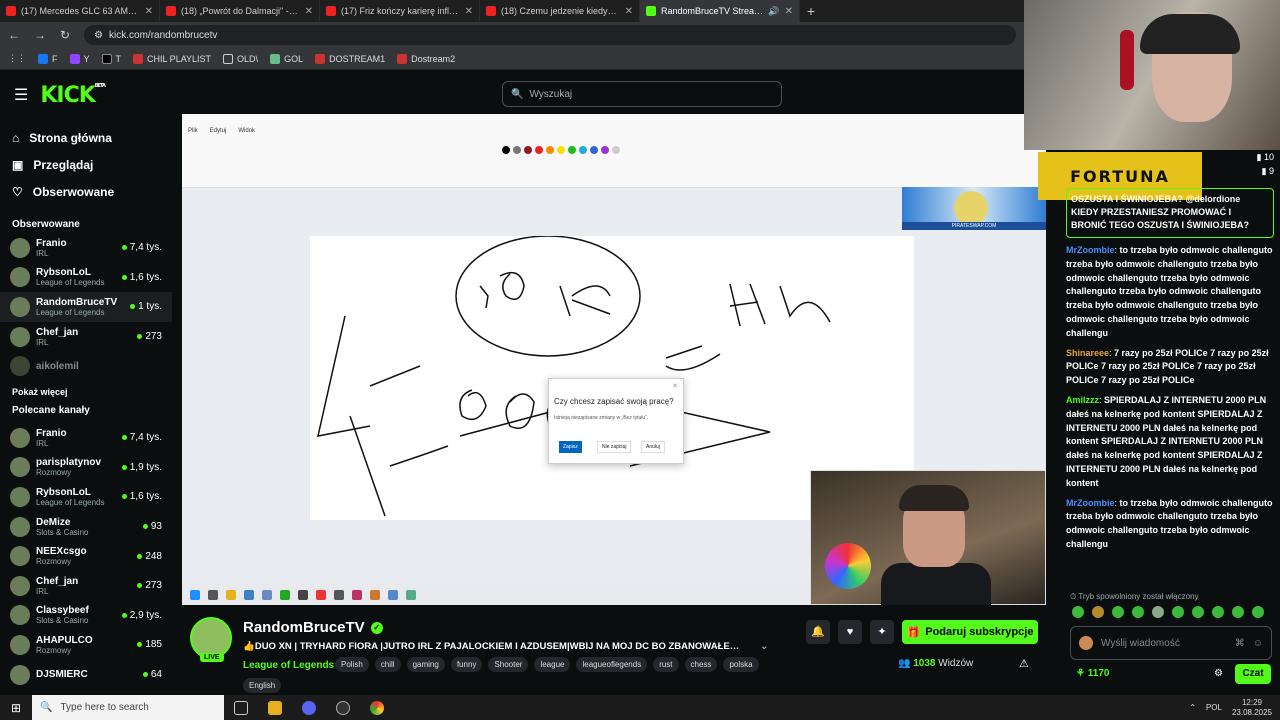 Image resolution: width=1280 pixels, height=720 pixels. I want to click on chat-username: Shinareee, so click(1087, 353).